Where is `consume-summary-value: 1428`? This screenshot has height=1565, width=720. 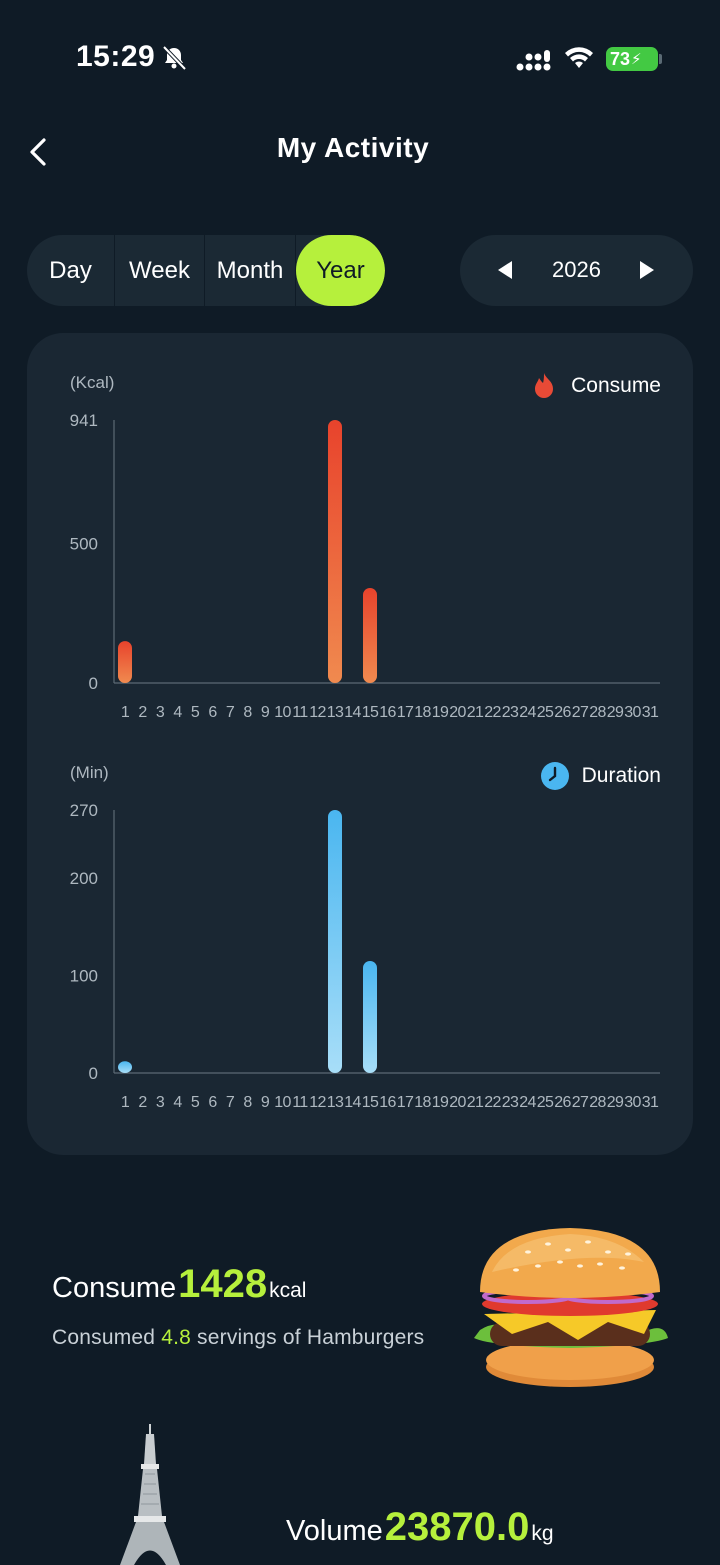
consume-summary-value: 1428 is located at coordinates (223, 1284).